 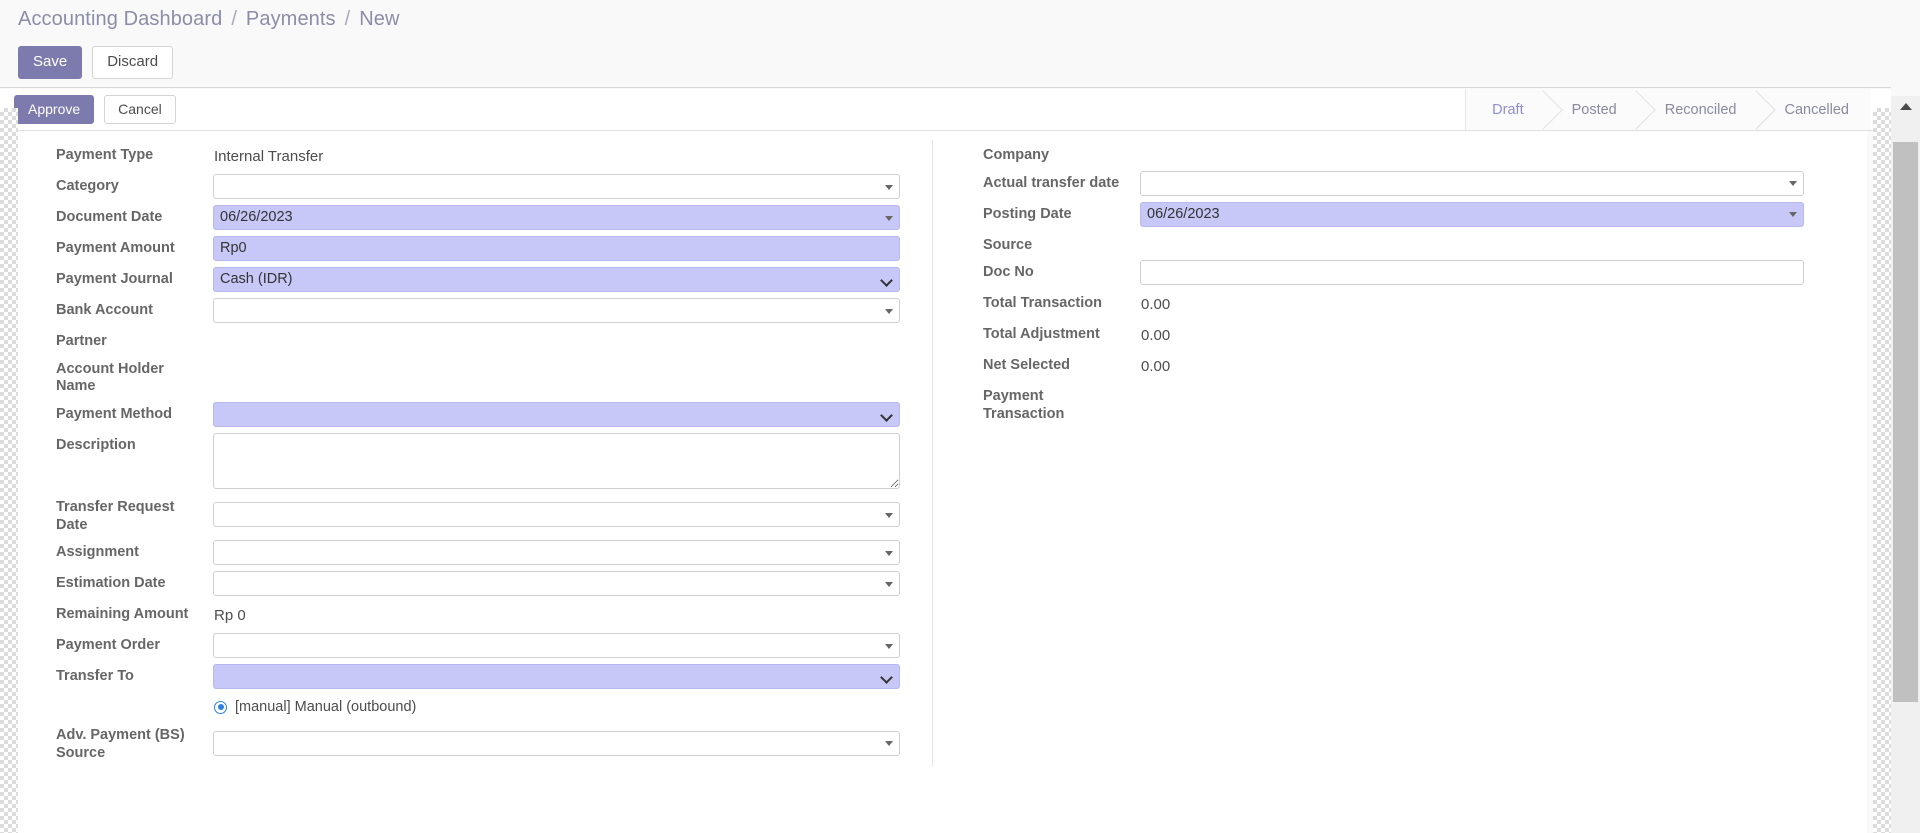 What do you see at coordinates (556, 279) in the screenshot?
I see `payment-journal-select` at bounding box center [556, 279].